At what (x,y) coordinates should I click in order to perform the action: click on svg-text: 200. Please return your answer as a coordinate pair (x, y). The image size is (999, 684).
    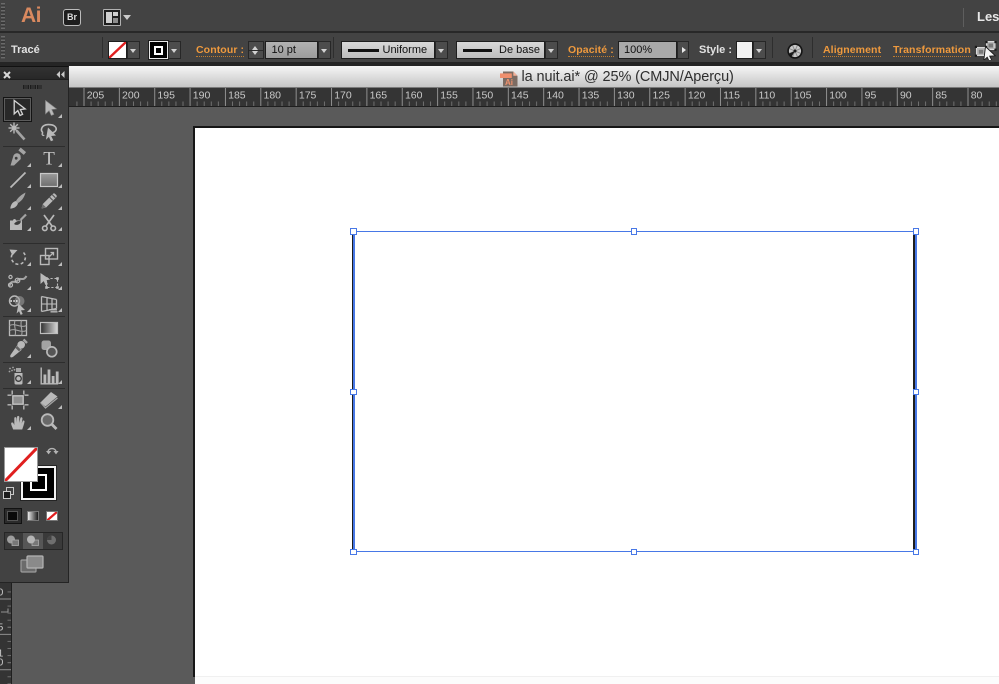
    Looking at the image, I should click on (131, 96).